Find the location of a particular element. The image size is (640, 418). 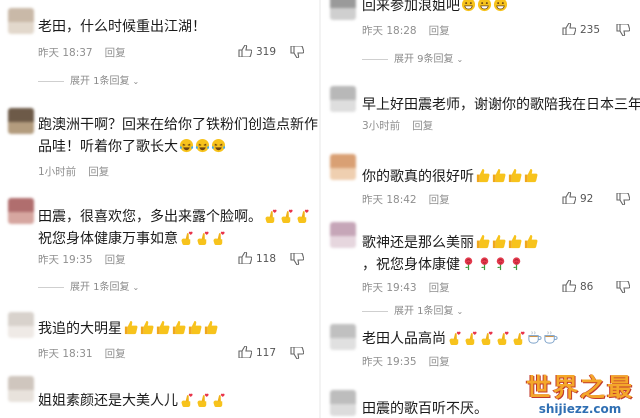

watermark-logo: 世界之最 shijiezz.com is located at coordinates (580, 395).